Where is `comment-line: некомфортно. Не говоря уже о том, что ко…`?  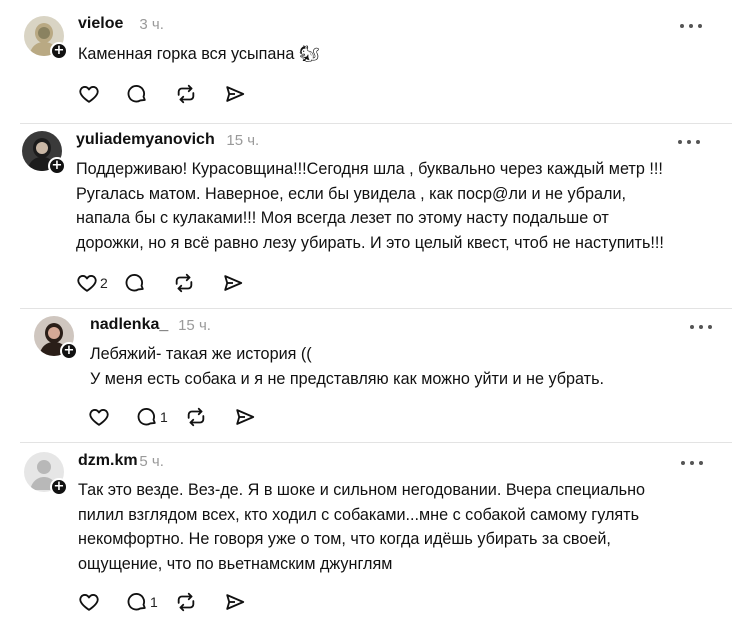
comment-line: некомфортно. Не говоря уже о том, что ко… is located at coordinates (344, 539).